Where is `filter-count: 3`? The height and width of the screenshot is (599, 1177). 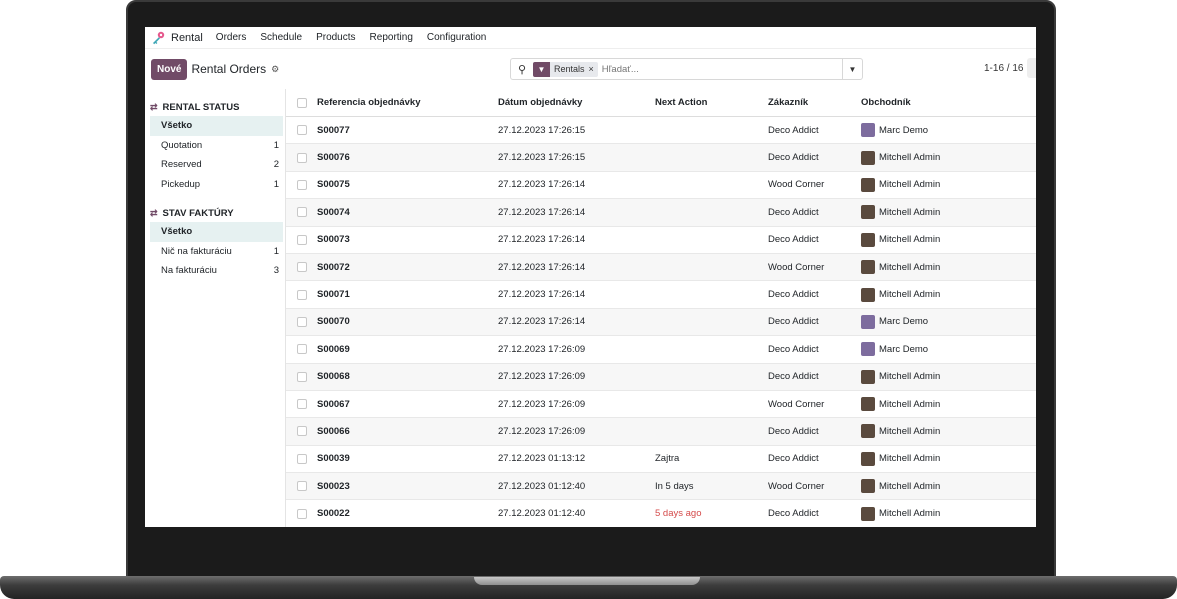 filter-count: 3 is located at coordinates (276, 271).